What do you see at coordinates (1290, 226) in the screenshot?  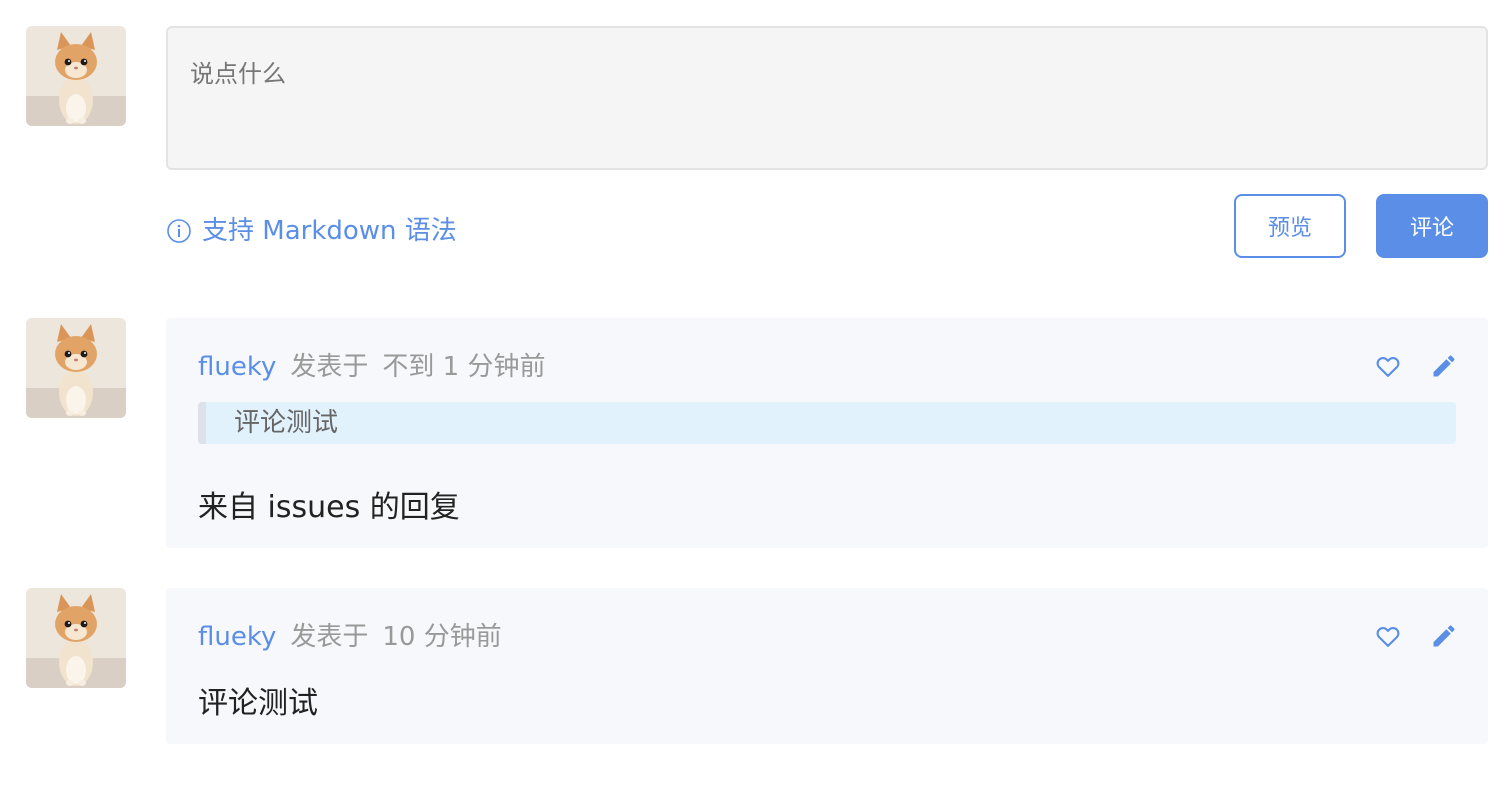 I see `preview-button: 预览` at bounding box center [1290, 226].